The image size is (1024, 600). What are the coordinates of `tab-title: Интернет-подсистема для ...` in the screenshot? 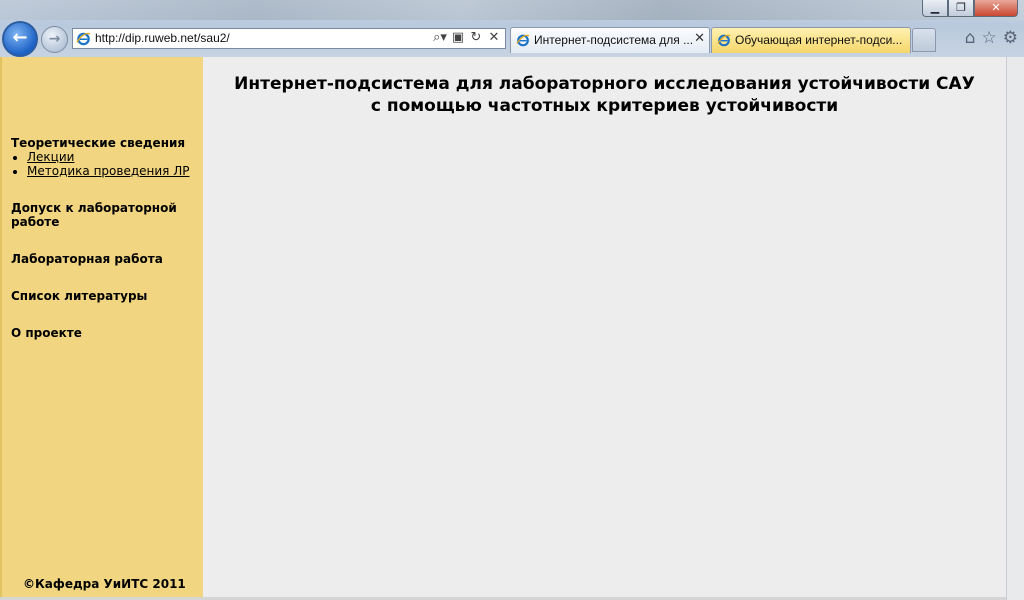 It's located at (614, 40).